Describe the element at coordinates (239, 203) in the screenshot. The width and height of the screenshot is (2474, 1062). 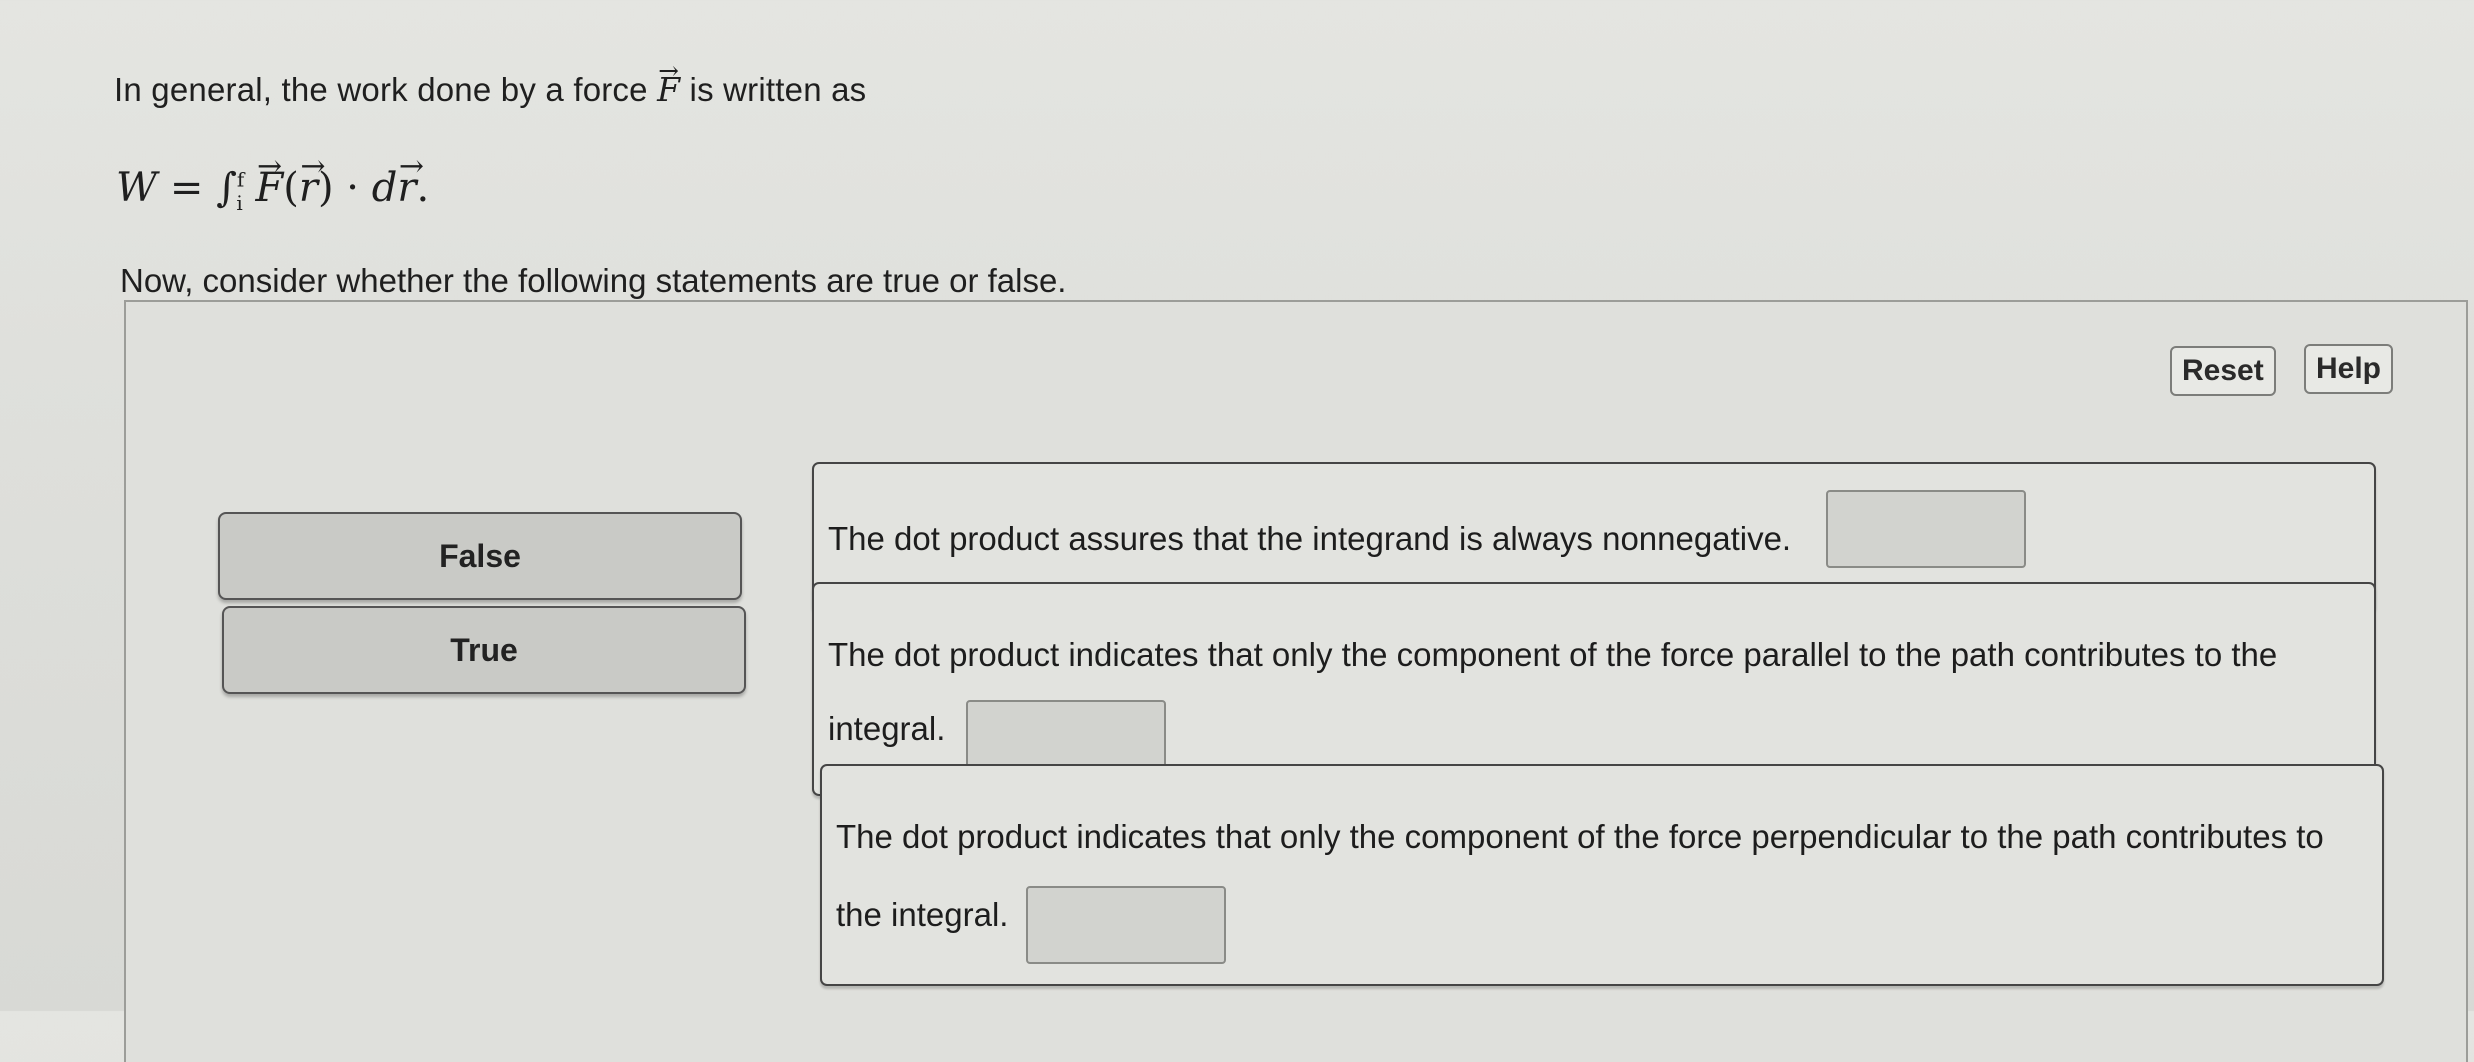
I see `integral-lower-limit: i` at that location.